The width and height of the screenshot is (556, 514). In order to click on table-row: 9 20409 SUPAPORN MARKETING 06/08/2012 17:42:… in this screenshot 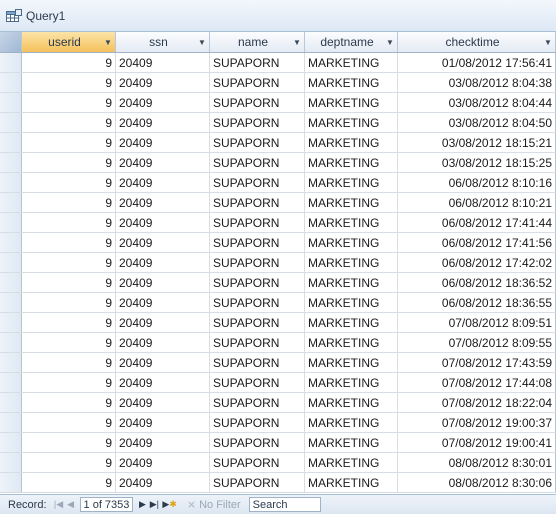, I will do `click(278, 263)`.